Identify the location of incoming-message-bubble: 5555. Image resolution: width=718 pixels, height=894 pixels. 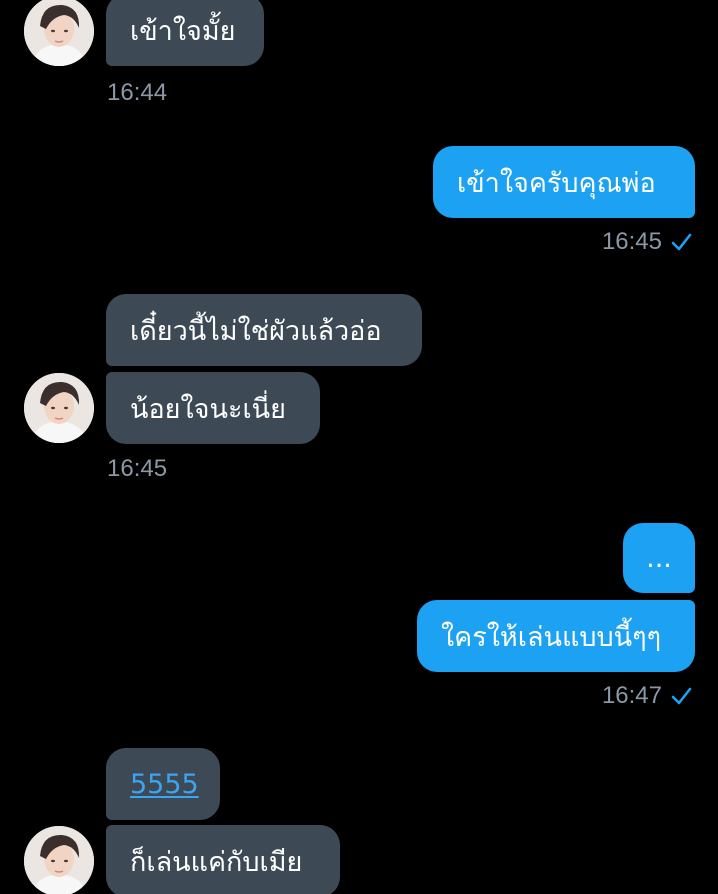
(163, 784).